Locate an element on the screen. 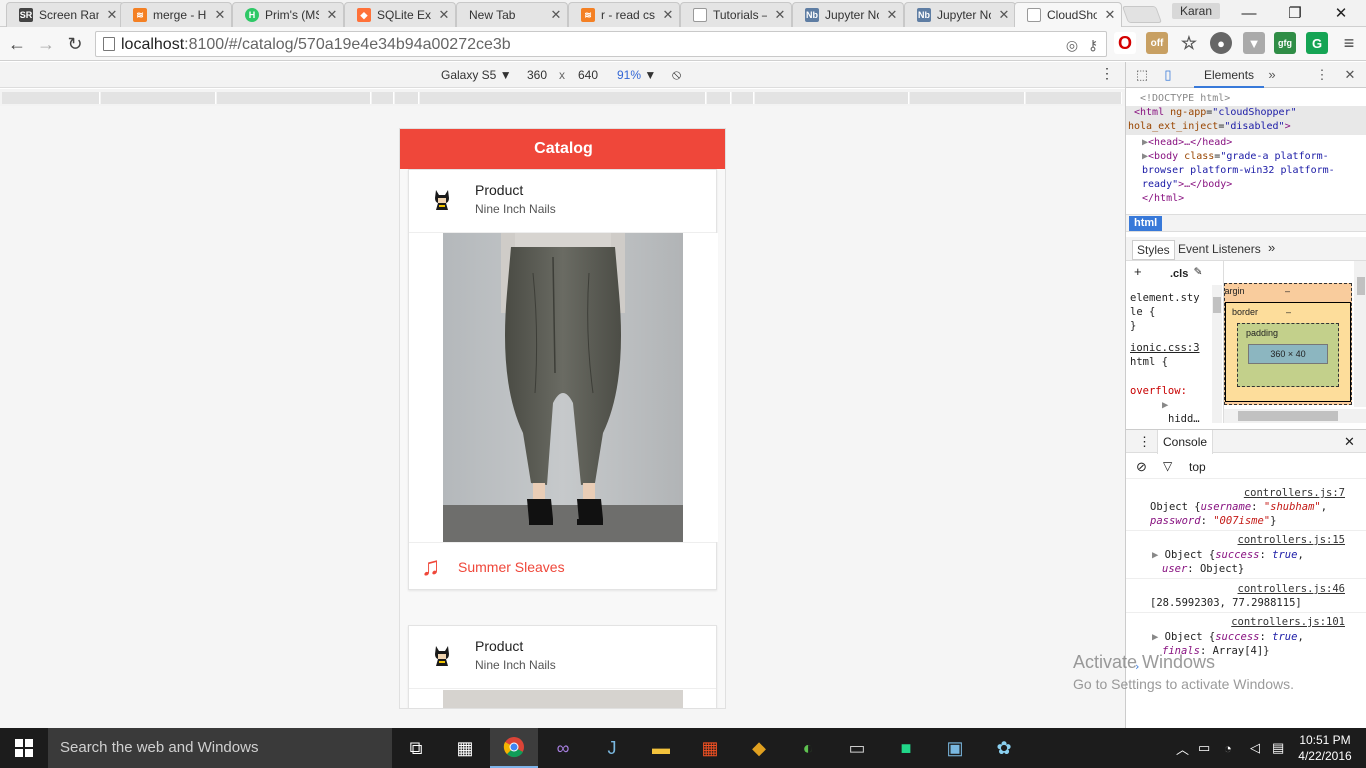 This screenshot has width=1366, height=768. style-source-link: ionic.css:3 is located at coordinates (1165, 348).